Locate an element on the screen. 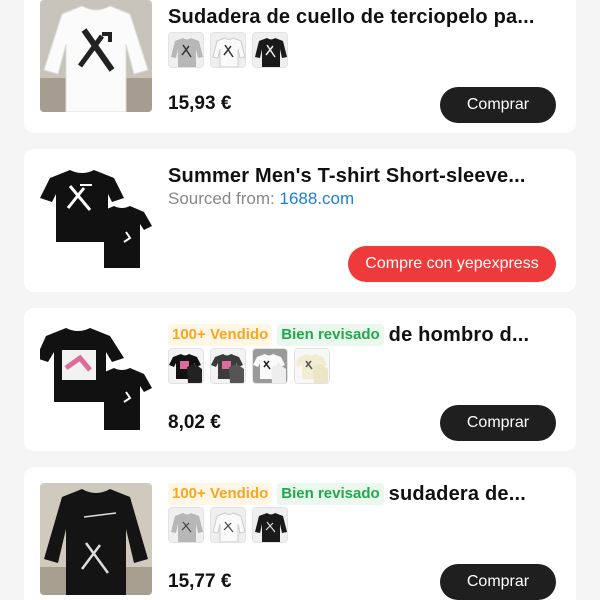  buy-with-yepexpress-button: Compre con yepexpress is located at coordinates (452, 264).